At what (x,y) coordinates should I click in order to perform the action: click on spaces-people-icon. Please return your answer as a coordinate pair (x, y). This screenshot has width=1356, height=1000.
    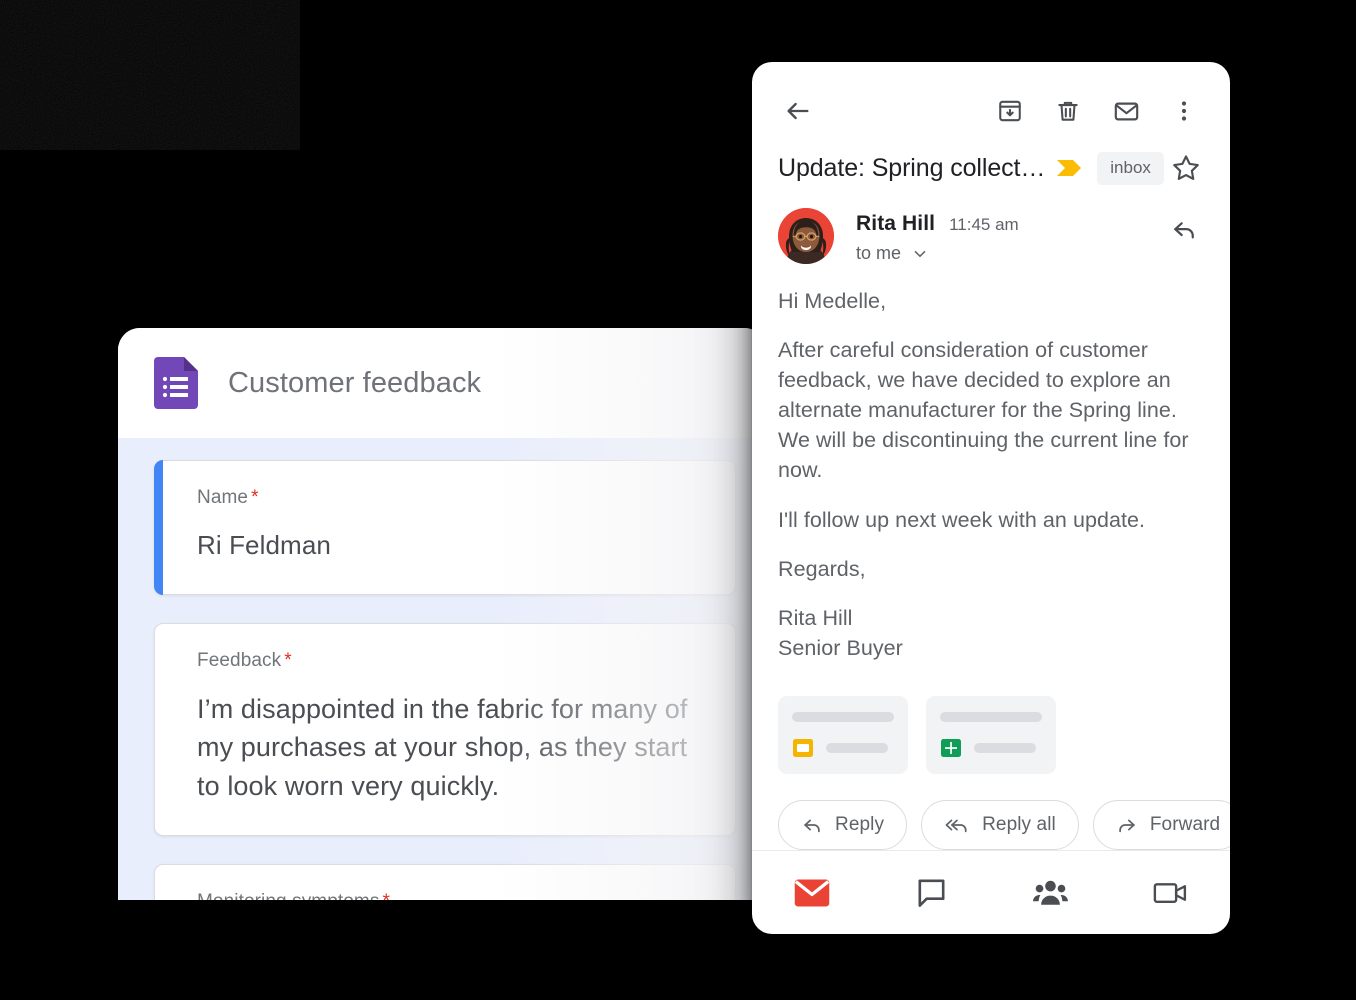
    Looking at the image, I should click on (1050, 893).